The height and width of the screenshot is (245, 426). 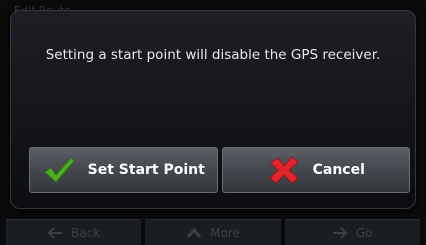 I want to click on more-label: More, so click(x=225, y=232).